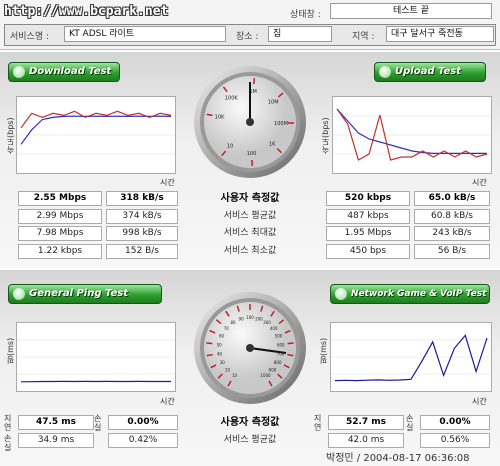 Image resolution: width=500 pixels, height=466 pixels. I want to click on gauge-tick-label: 10K, so click(220, 118).